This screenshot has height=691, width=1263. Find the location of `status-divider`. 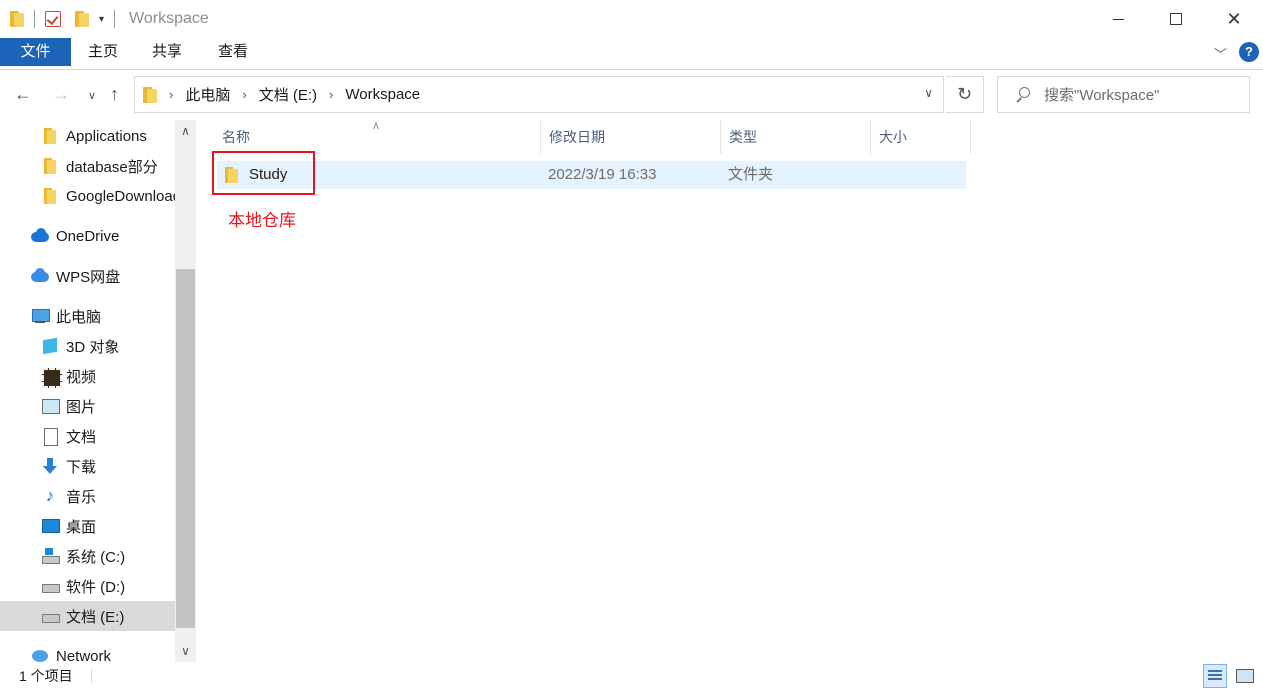

status-divider is located at coordinates (91, 676).